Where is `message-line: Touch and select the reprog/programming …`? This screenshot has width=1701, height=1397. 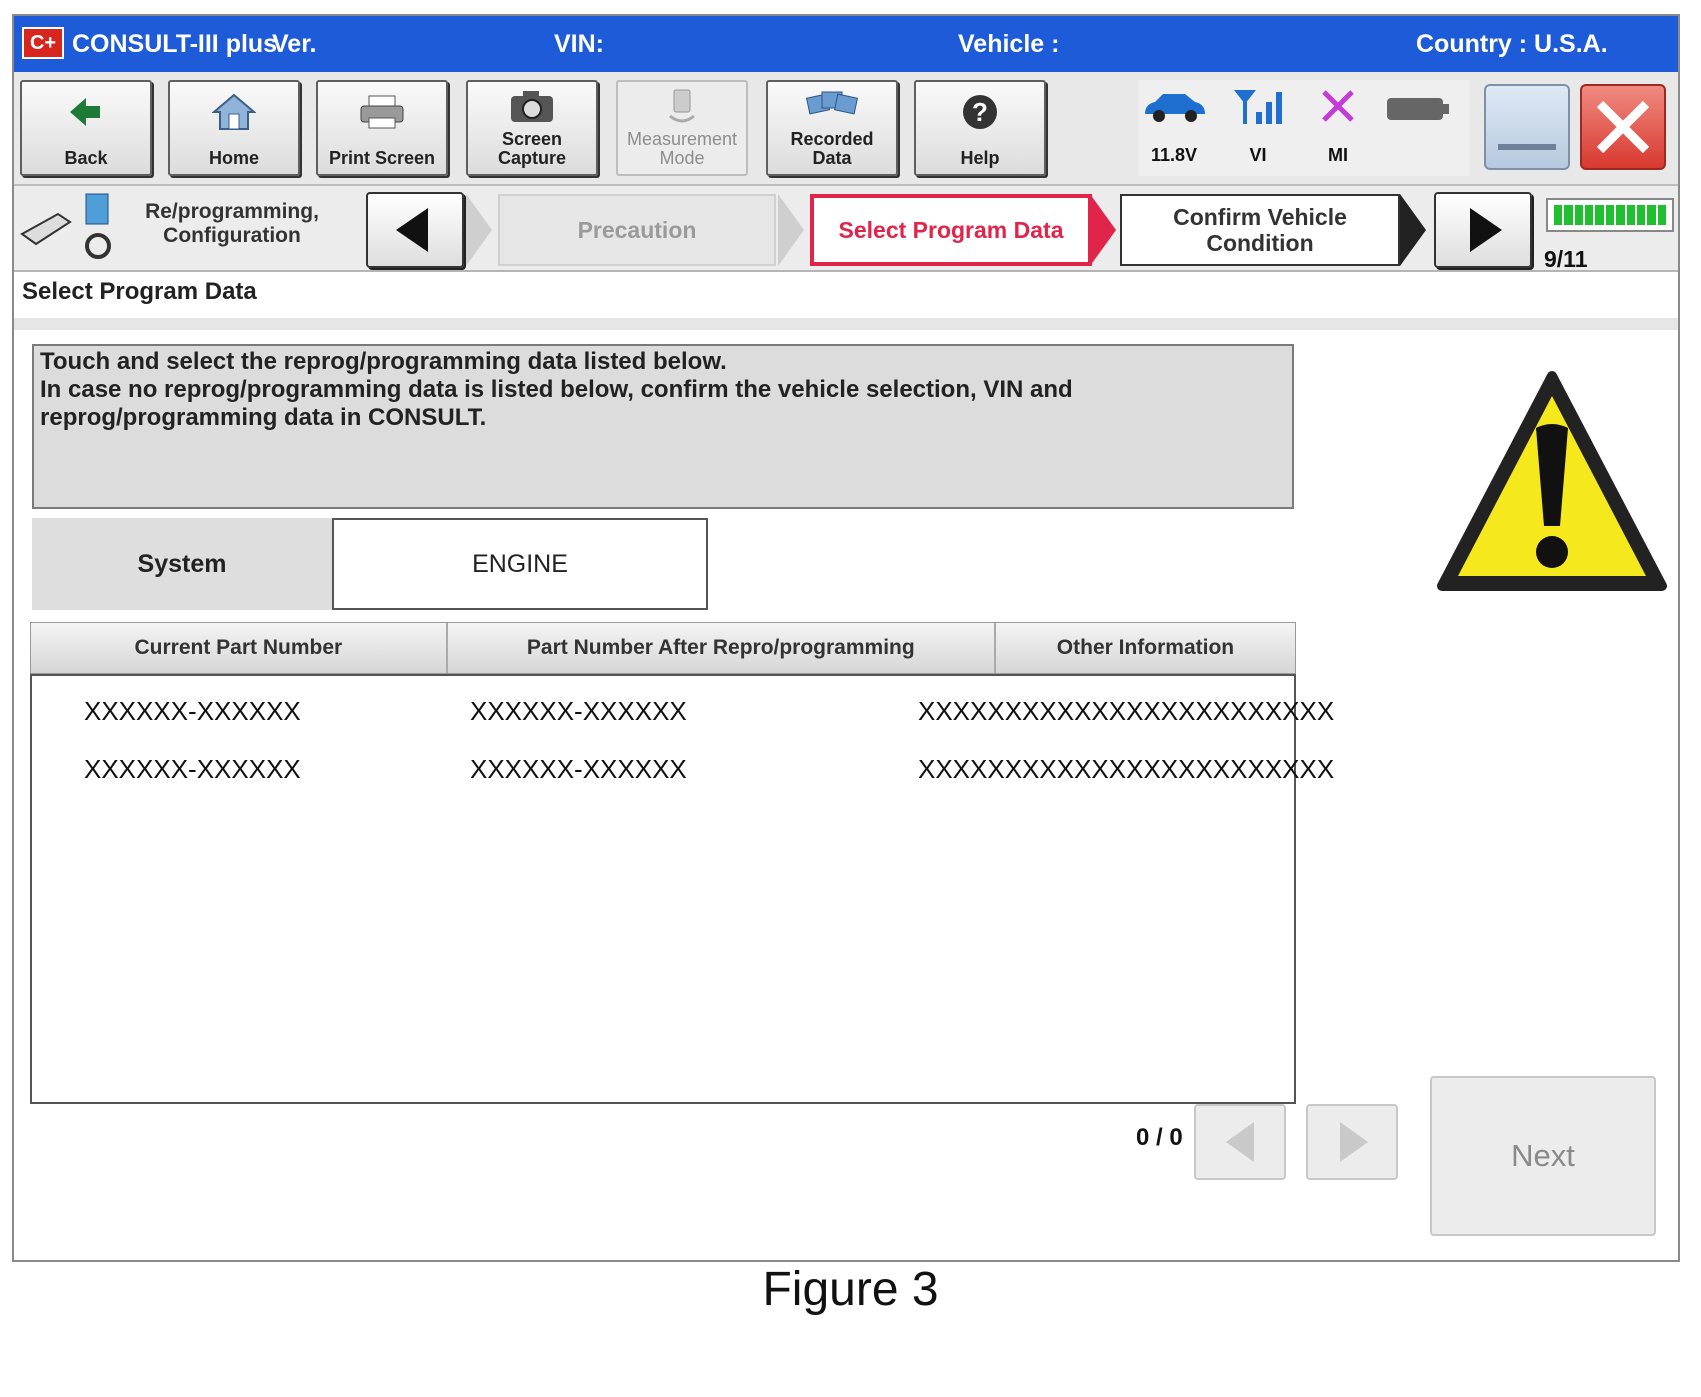
message-line: Touch and select the reprog/programming … is located at coordinates (383, 361).